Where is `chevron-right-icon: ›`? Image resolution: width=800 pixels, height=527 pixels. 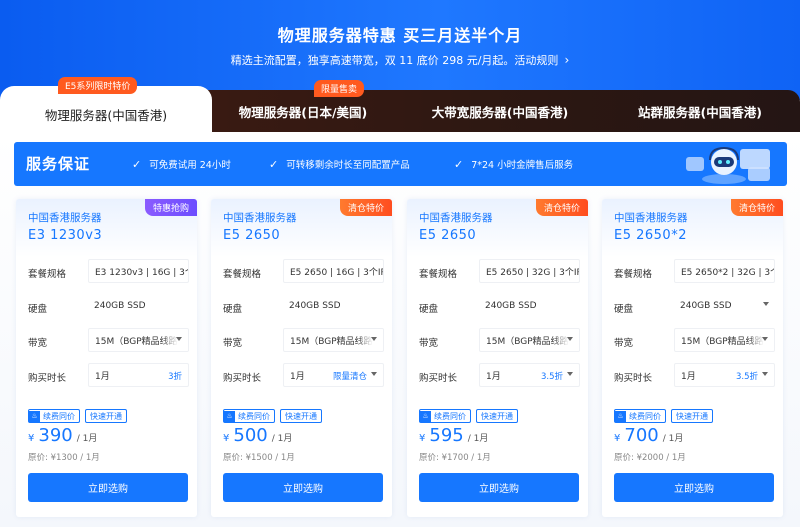
chevron-right-icon: › is located at coordinates (566, 60).